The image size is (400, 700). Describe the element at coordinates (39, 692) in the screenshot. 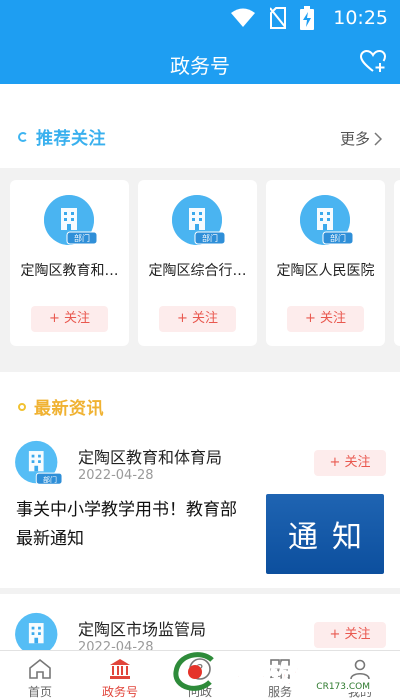

I see `tab-label: 首页` at that location.